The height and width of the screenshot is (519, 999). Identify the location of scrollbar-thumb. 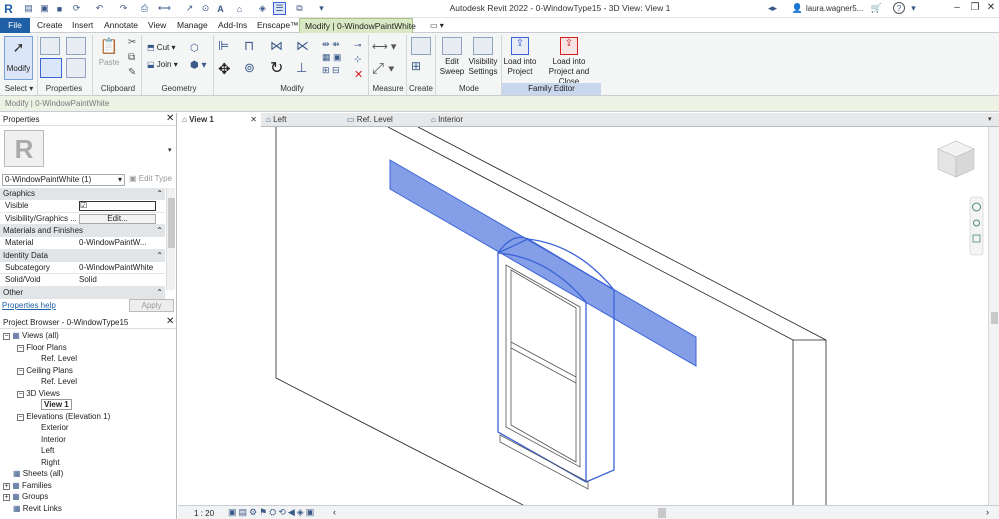
(171, 223).